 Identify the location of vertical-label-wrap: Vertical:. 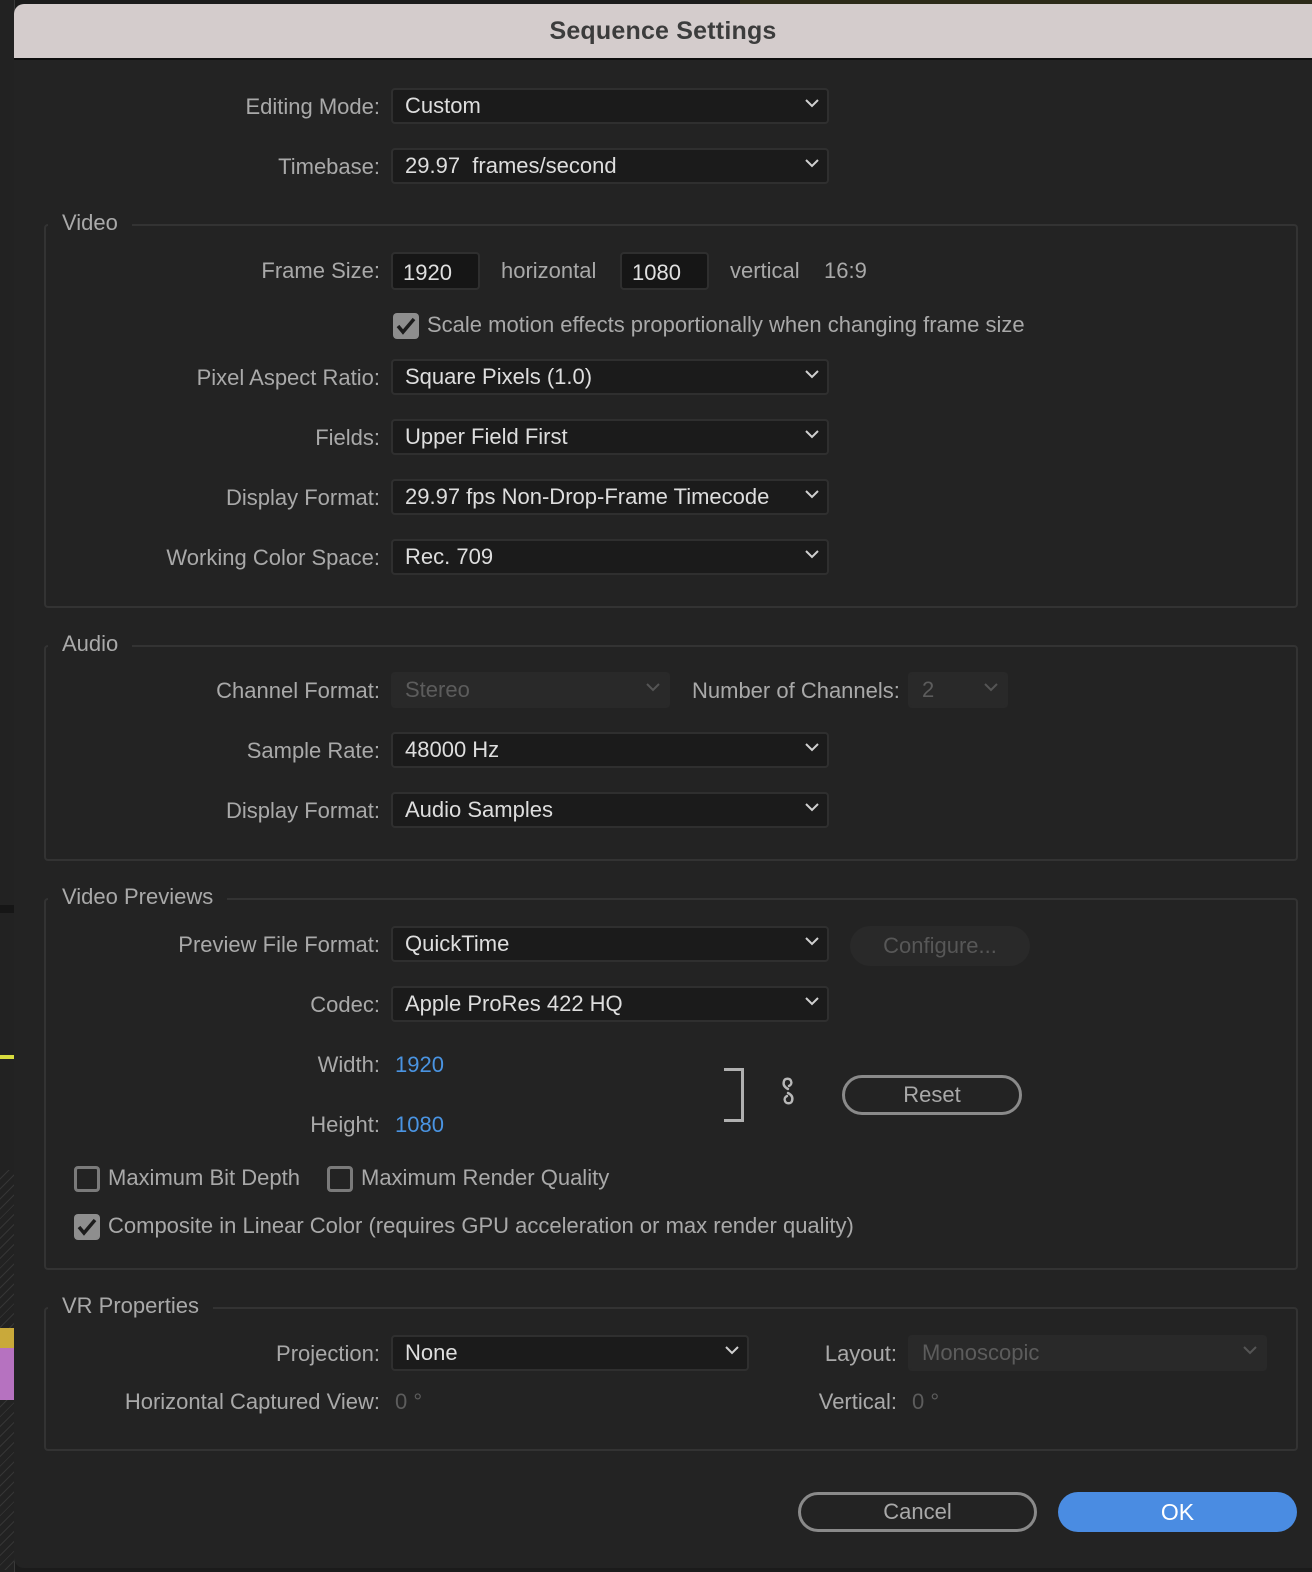
(455, 1403).